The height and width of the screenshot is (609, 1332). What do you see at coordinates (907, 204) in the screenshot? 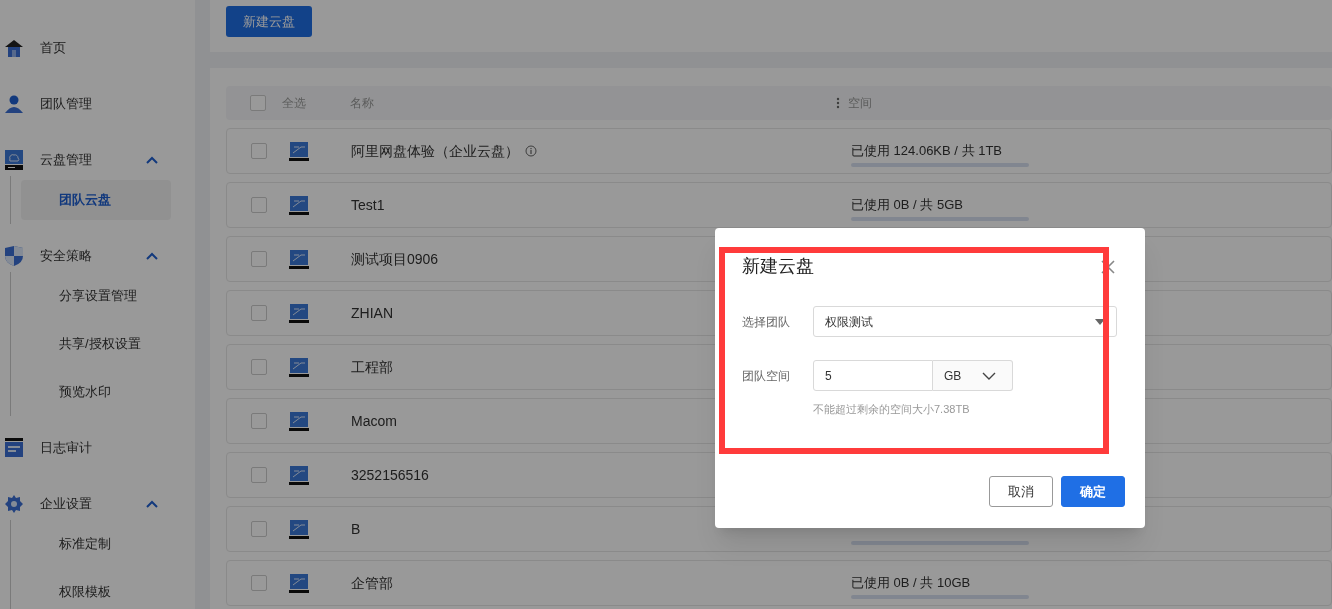
I see `usage-text: 已使用 0B / 共 5GB` at bounding box center [907, 204].